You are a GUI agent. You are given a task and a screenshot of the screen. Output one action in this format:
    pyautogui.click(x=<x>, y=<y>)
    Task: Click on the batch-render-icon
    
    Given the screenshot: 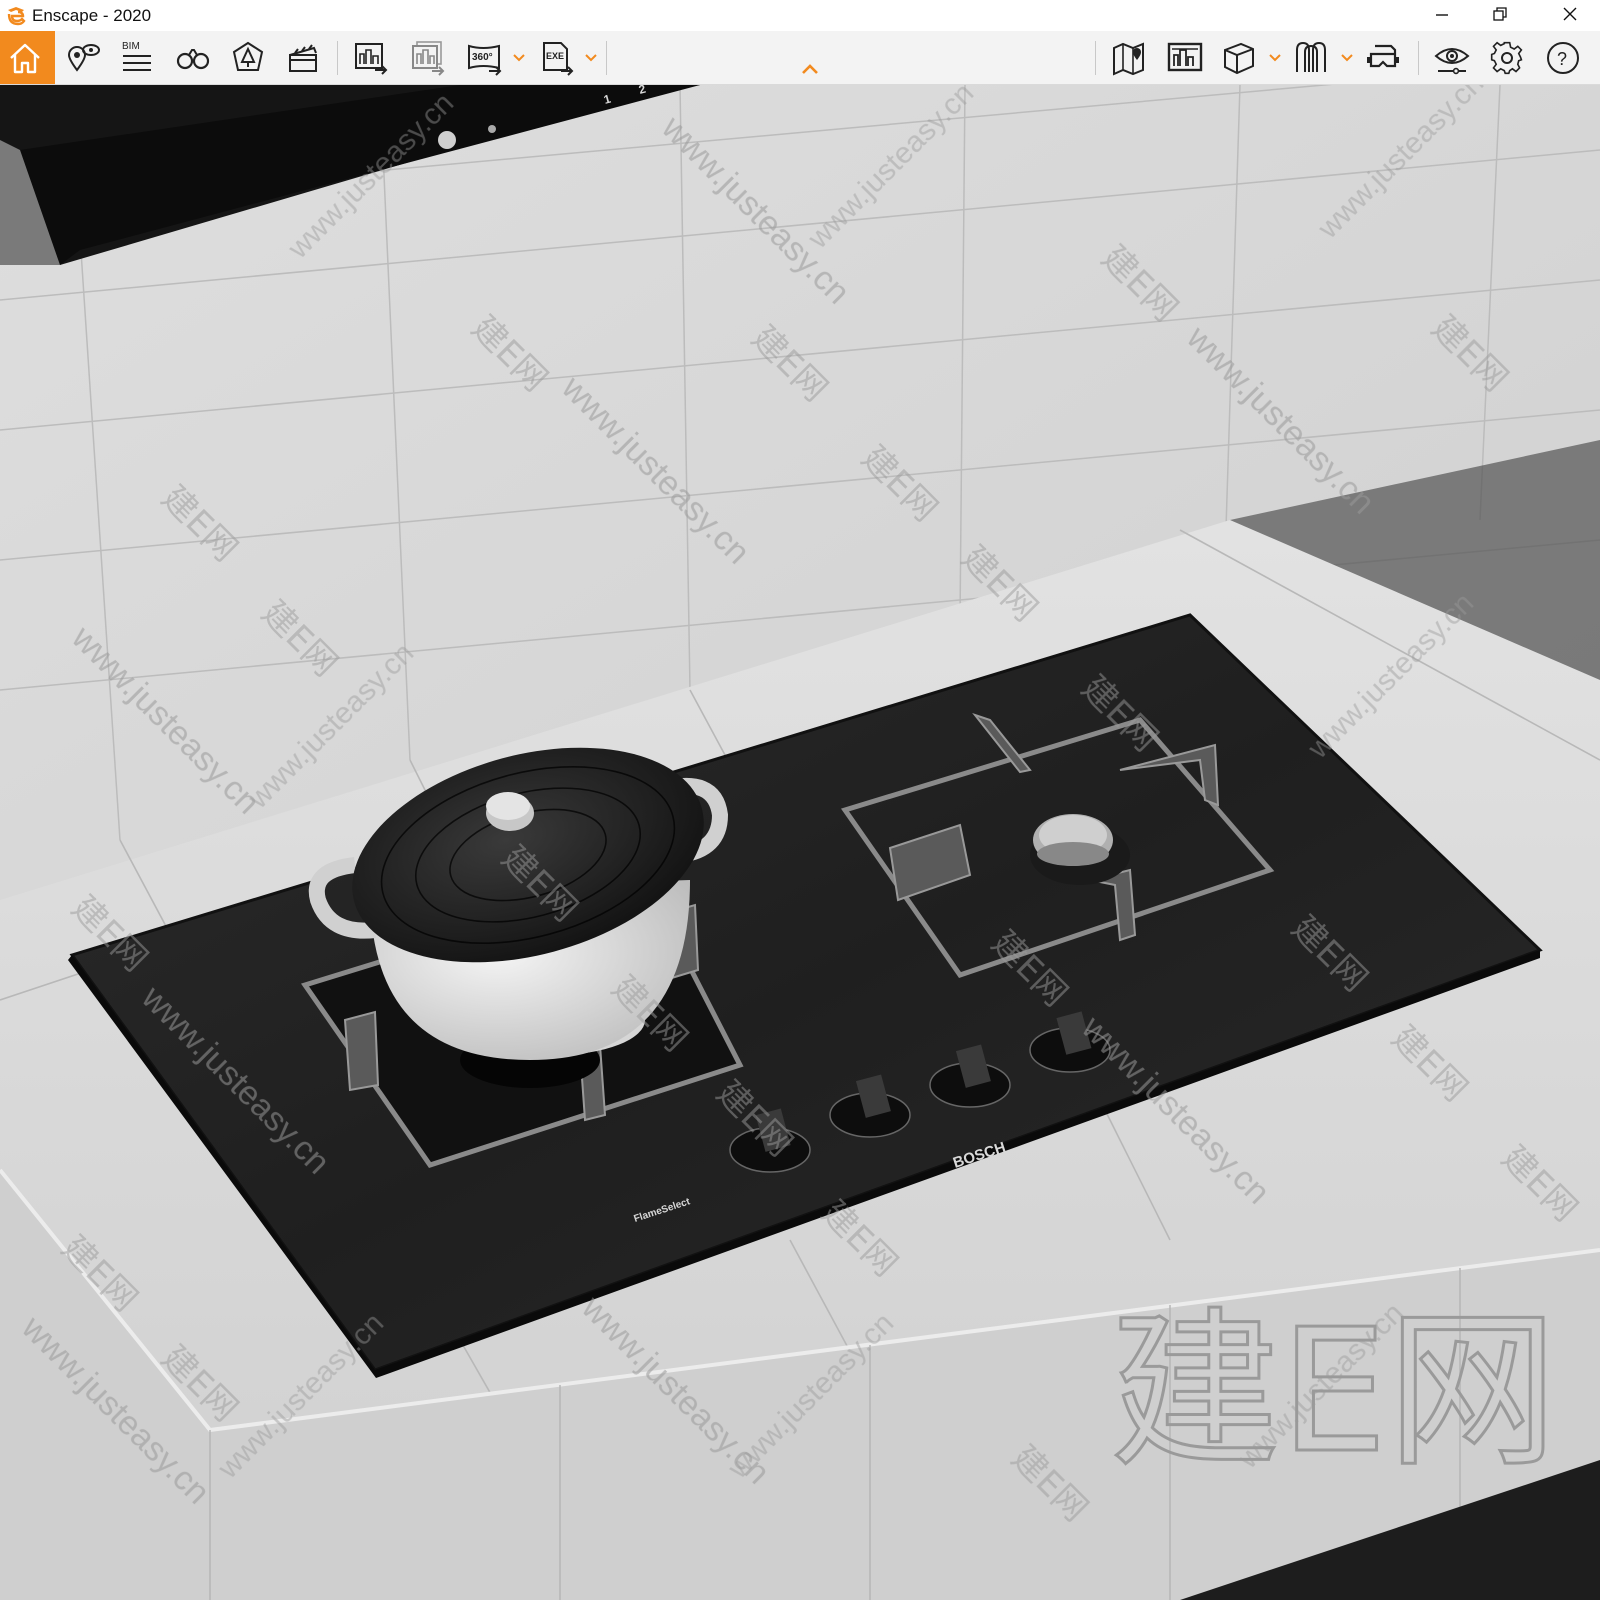 What is the action you would take?
    pyautogui.click(x=428, y=58)
    